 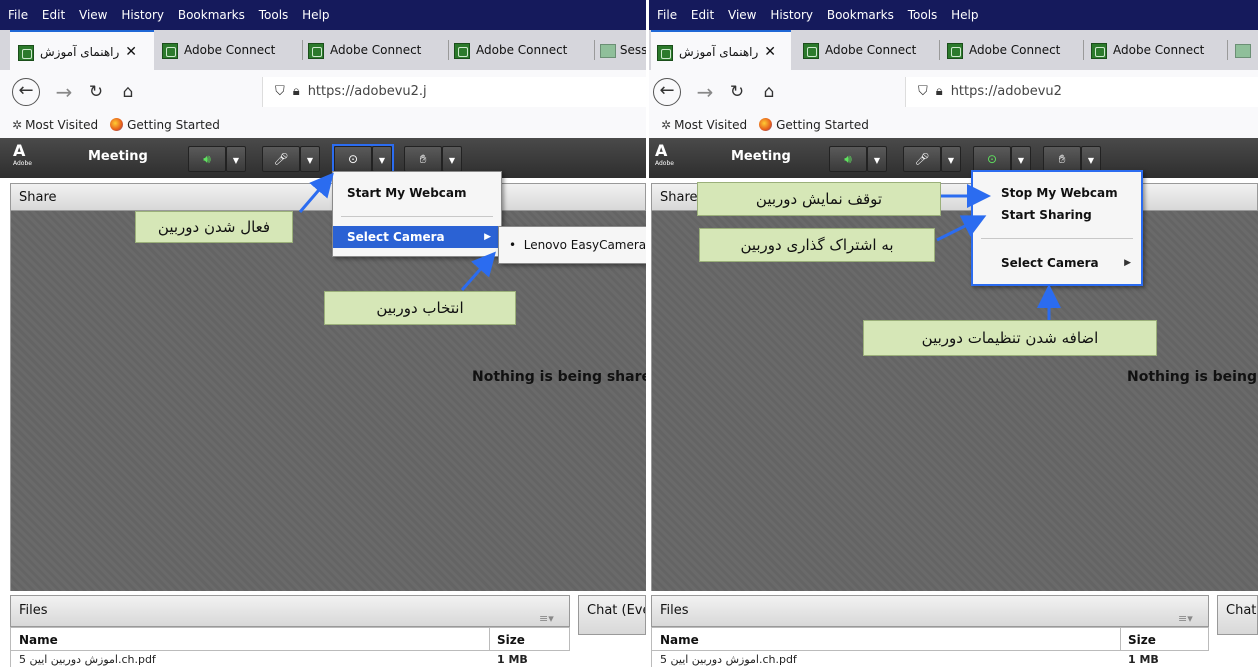 I want to click on start-sharing-item: Start Sharing, so click(x=1057, y=215).